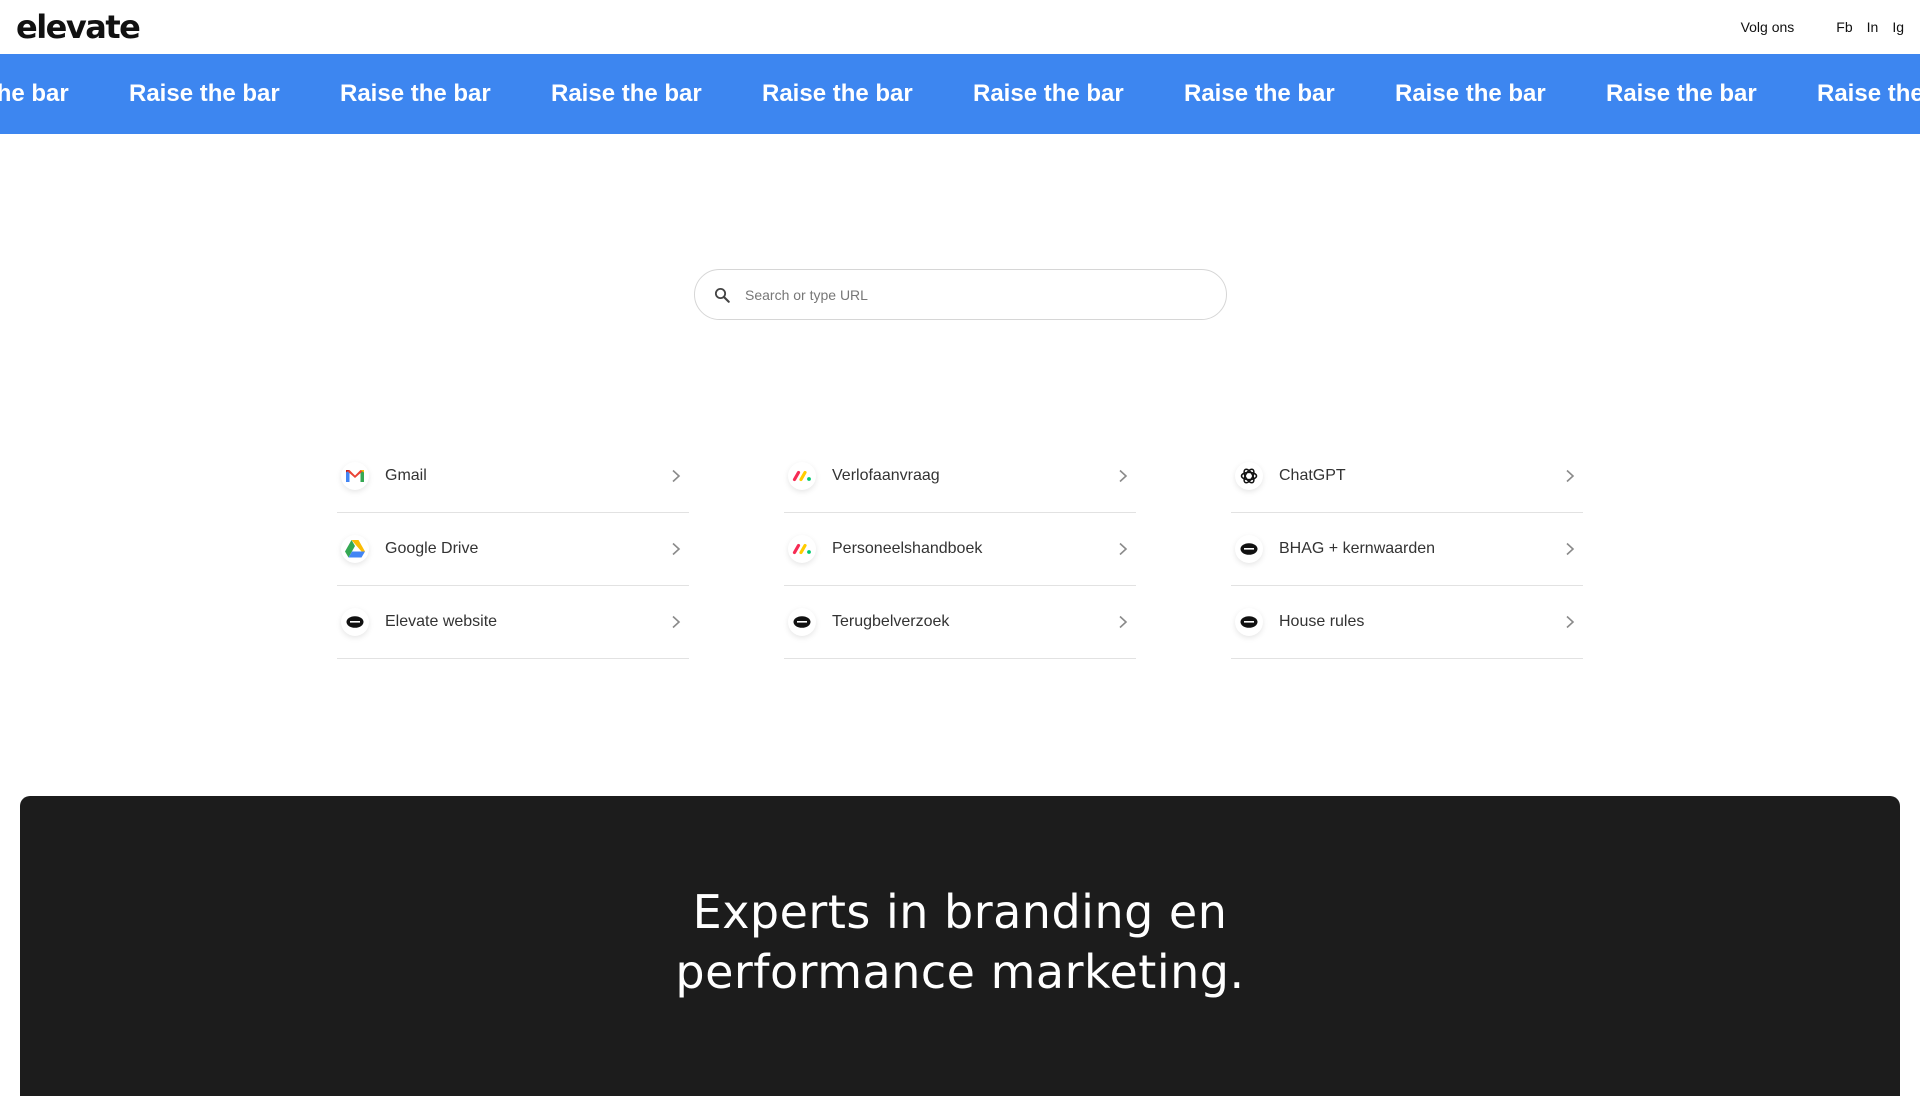 The width and height of the screenshot is (1920, 1096). I want to click on link-label: House rules, so click(1322, 621).